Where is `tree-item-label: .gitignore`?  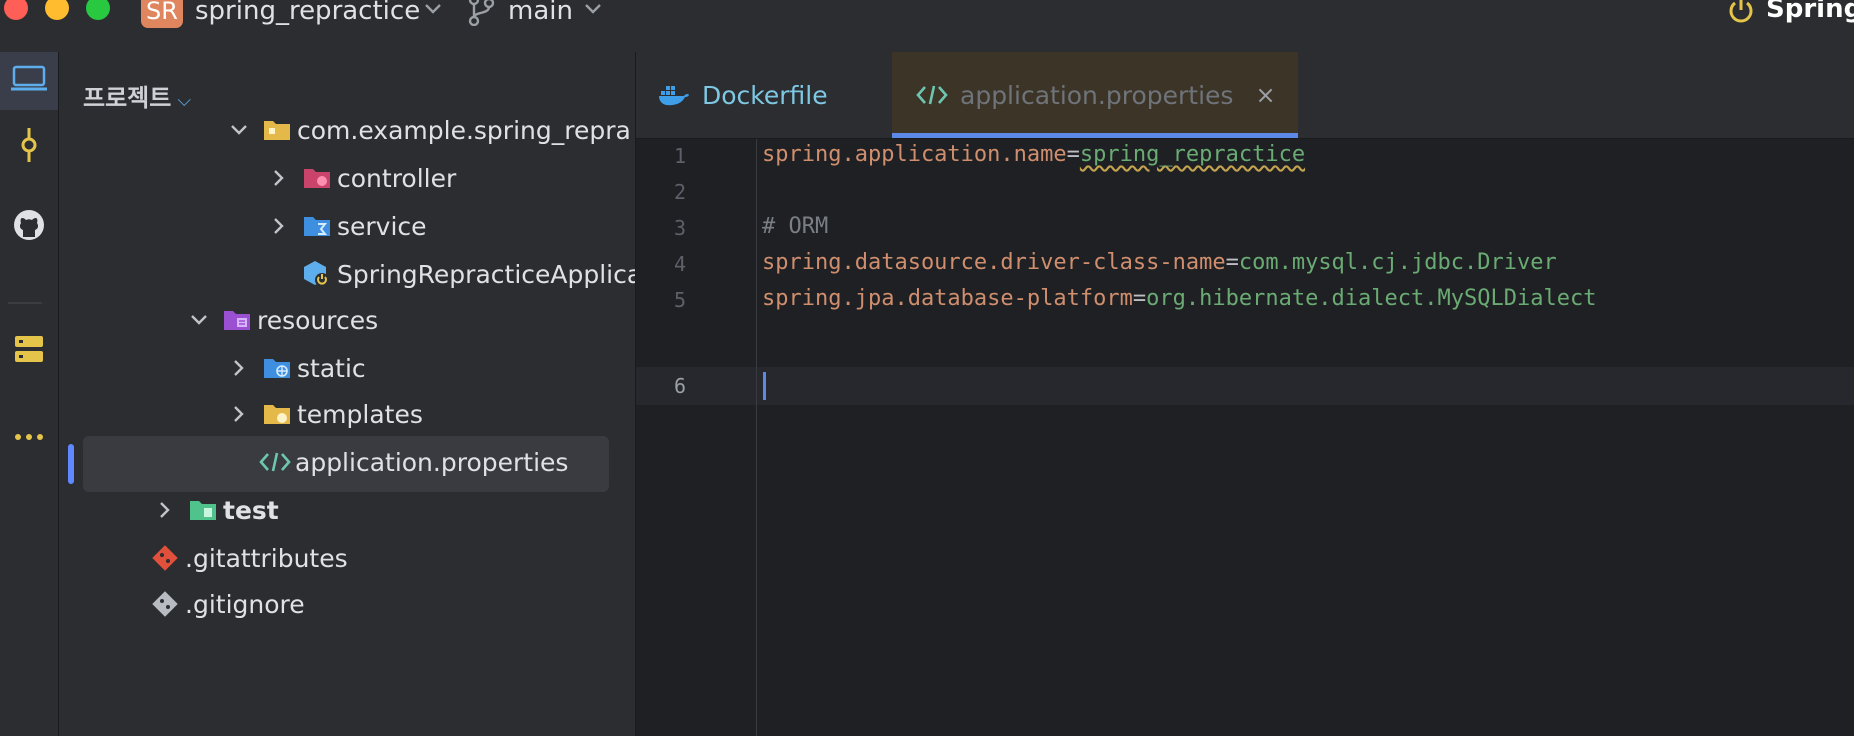 tree-item-label: .gitignore is located at coordinates (245, 604).